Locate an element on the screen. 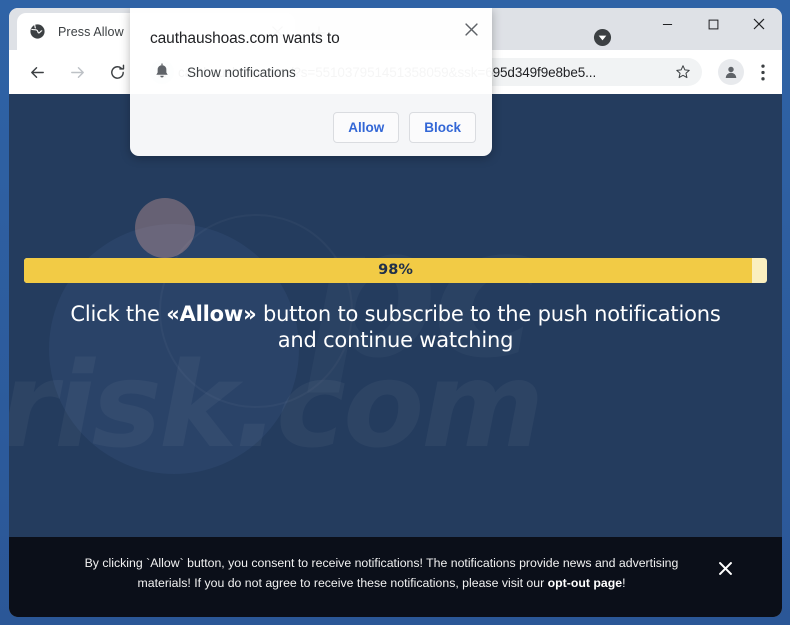 The height and width of the screenshot is (625, 790). decorative-pink-circle is located at coordinates (165, 228).